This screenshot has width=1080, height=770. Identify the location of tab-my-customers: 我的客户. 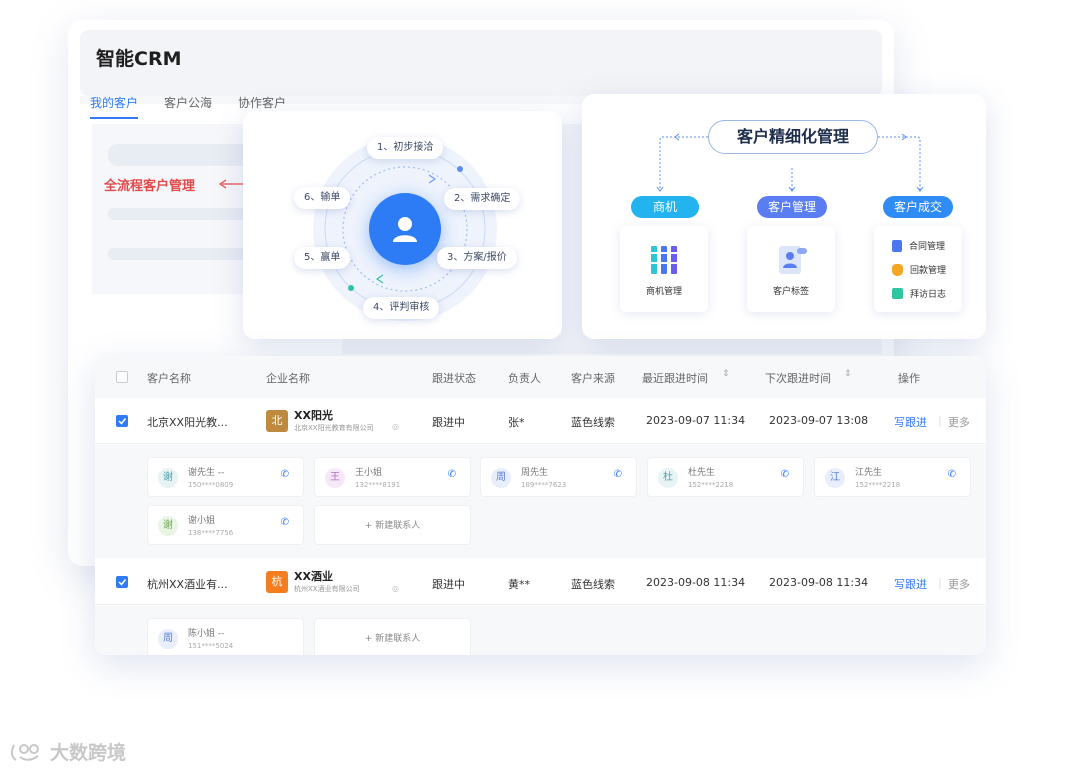
(114, 106).